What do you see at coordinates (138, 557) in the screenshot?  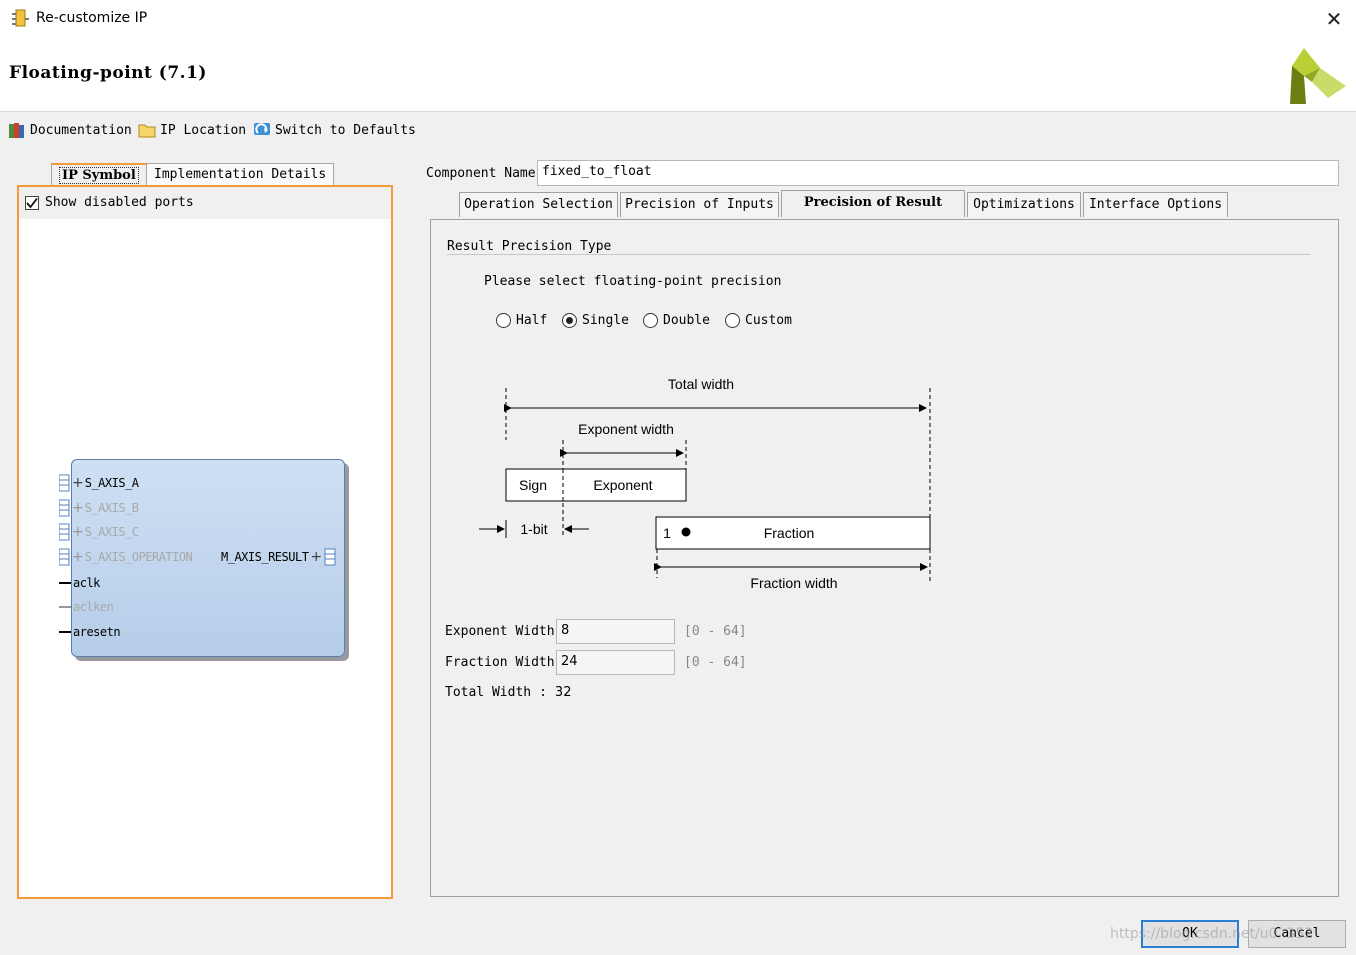 I see `port-label: S_AXIS_OPERATION` at bounding box center [138, 557].